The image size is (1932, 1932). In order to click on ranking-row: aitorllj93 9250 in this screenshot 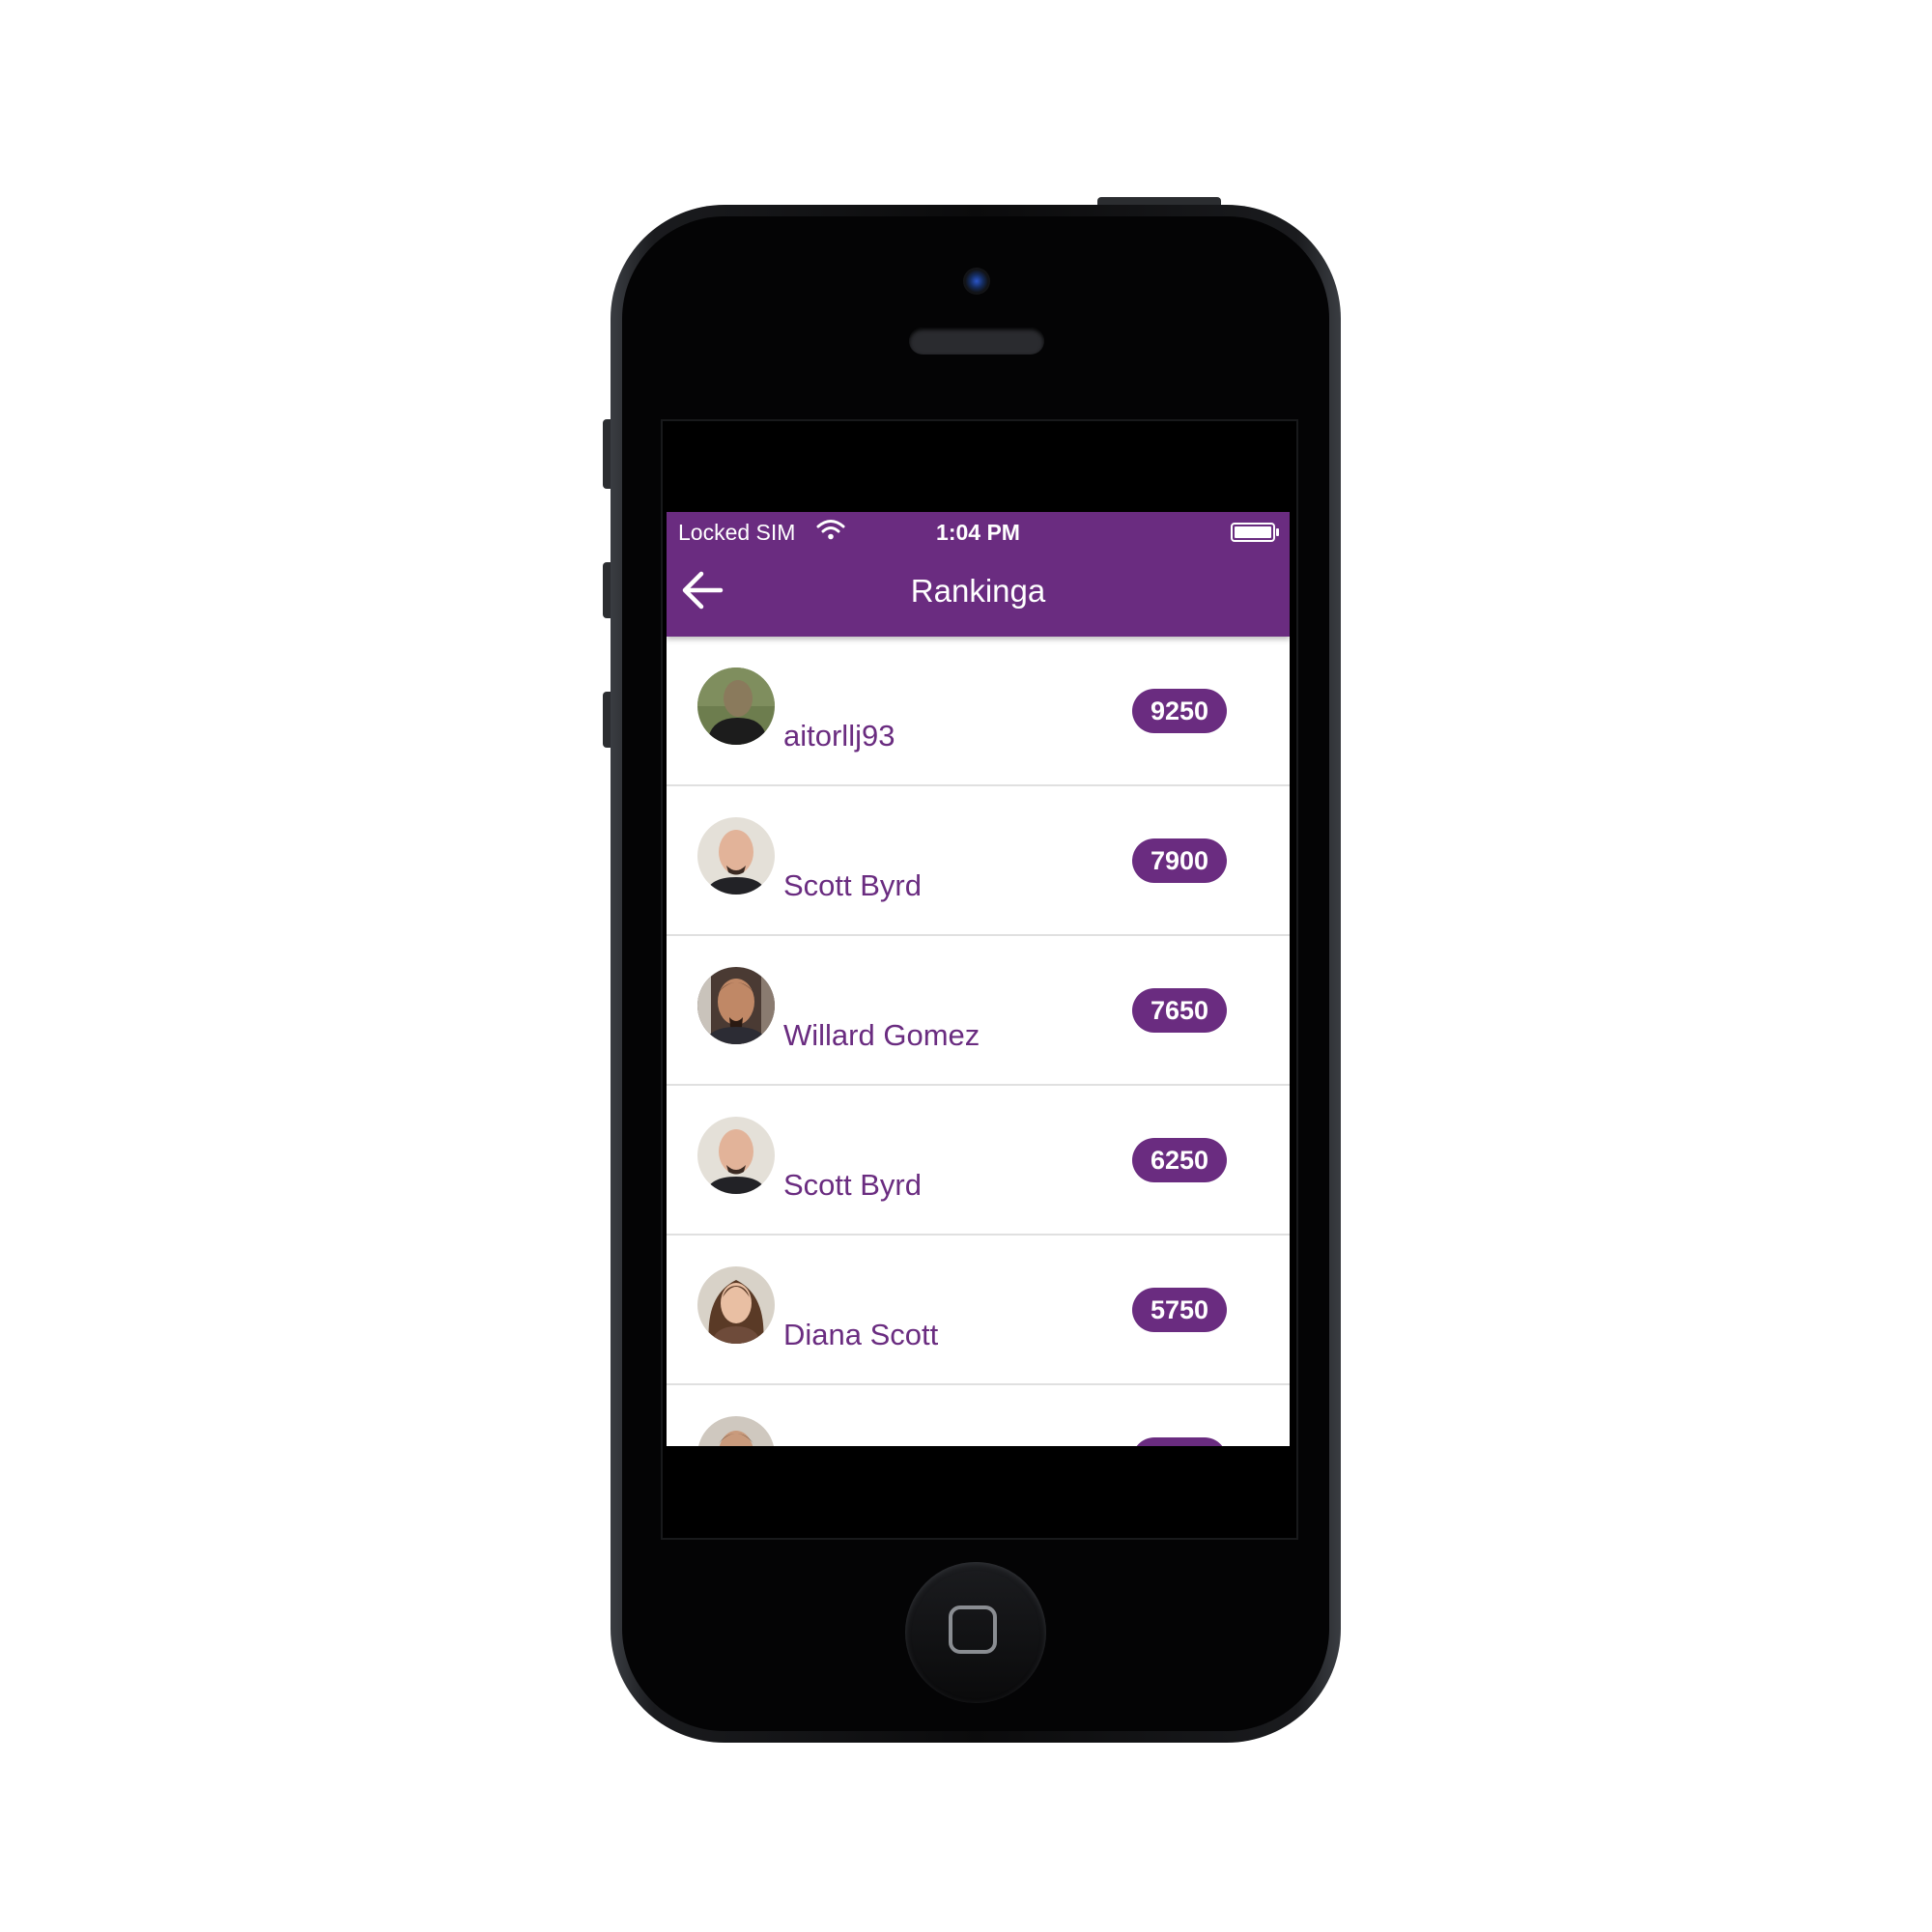, I will do `click(978, 711)`.